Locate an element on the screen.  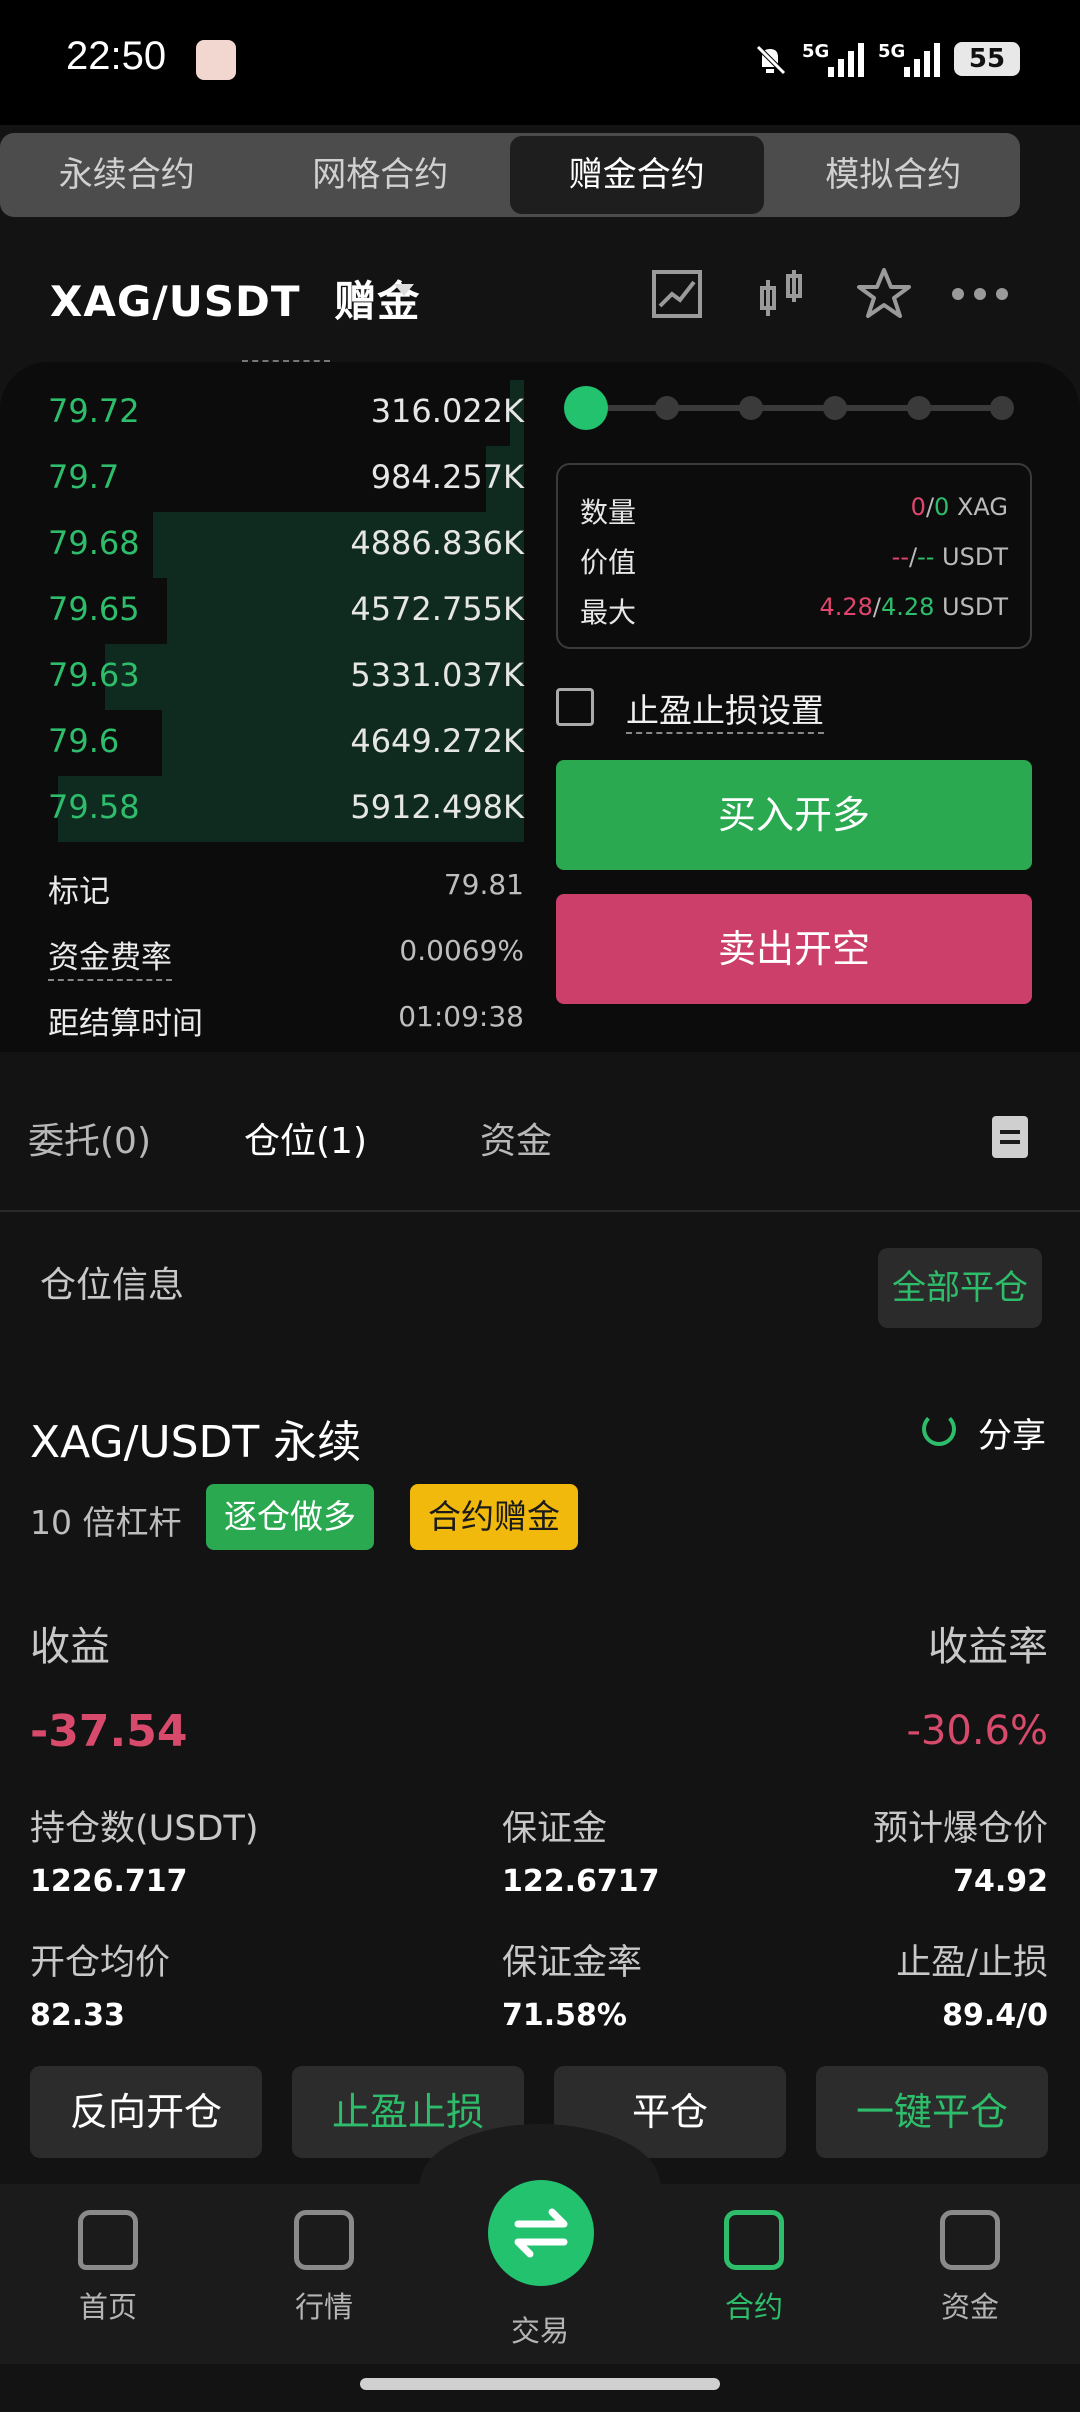
max-row: 最大 4.28/4.28 USDT is located at coordinates (794, 608).